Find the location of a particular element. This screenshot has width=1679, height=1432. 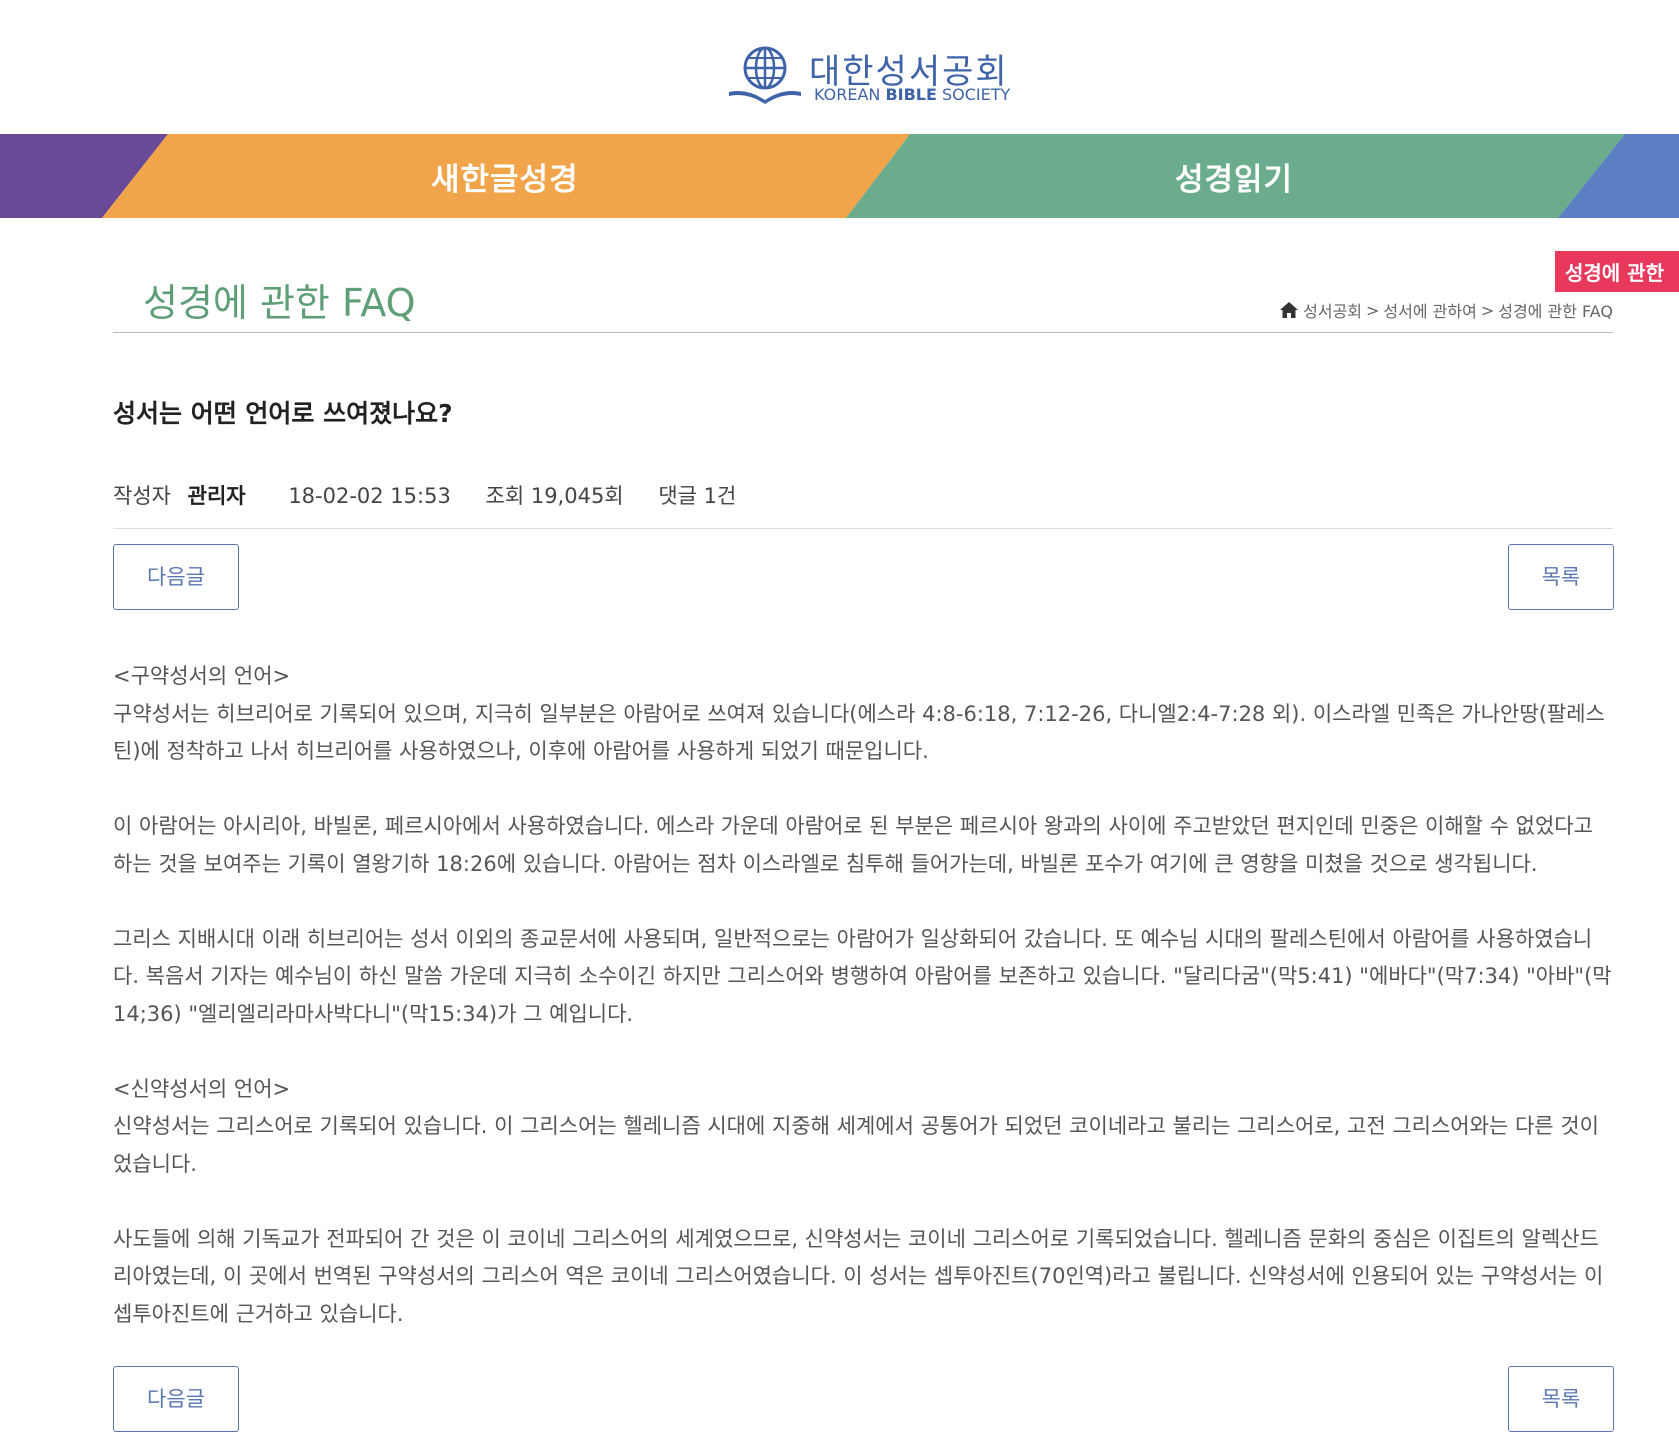

site-header: 대한성서공회 KOREAN BIBLE SOCIETY is located at coordinates (839, 67).